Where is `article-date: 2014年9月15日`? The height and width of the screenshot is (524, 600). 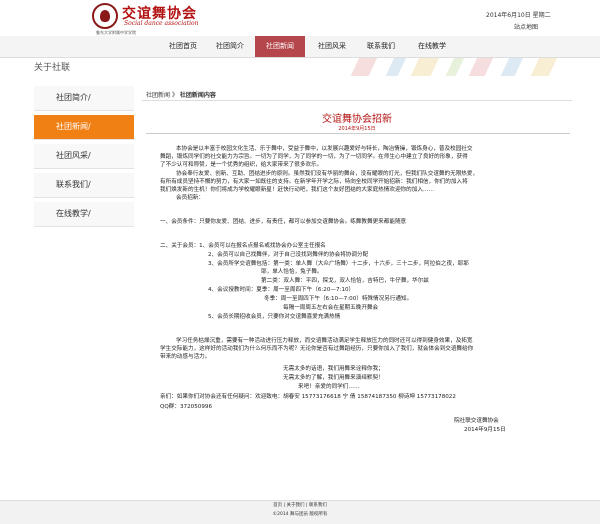
article-date: 2014年9月15日 is located at coordinates (357, 129).